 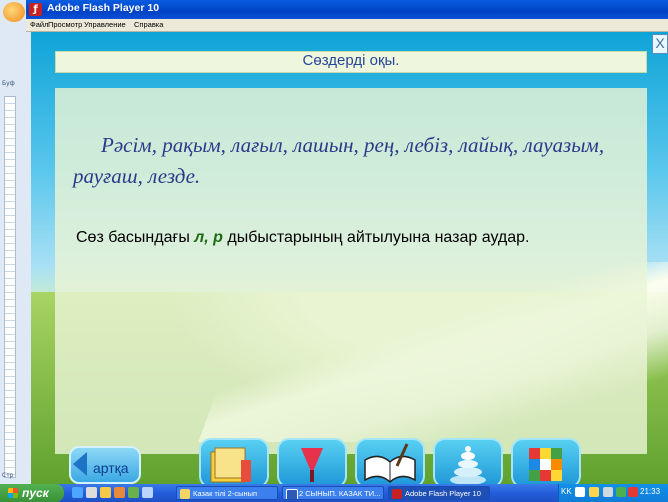 I want to click on language-indicator: KK, so click(x=566, y=491).